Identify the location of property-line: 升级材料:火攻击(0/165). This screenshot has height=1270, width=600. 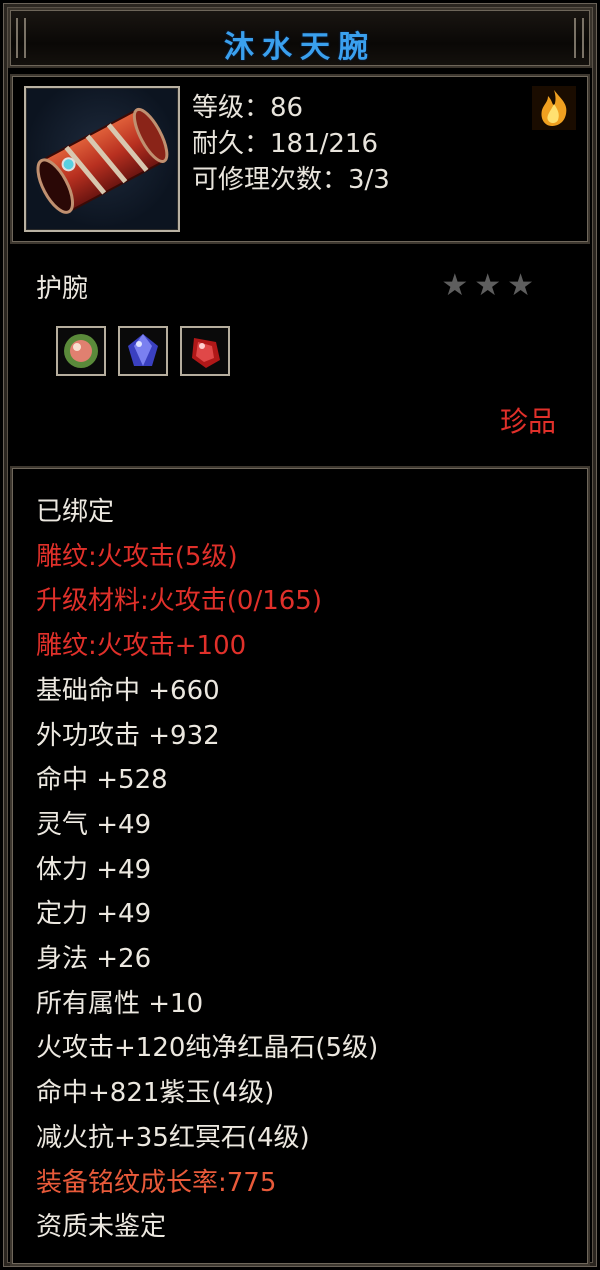
(179, 601).